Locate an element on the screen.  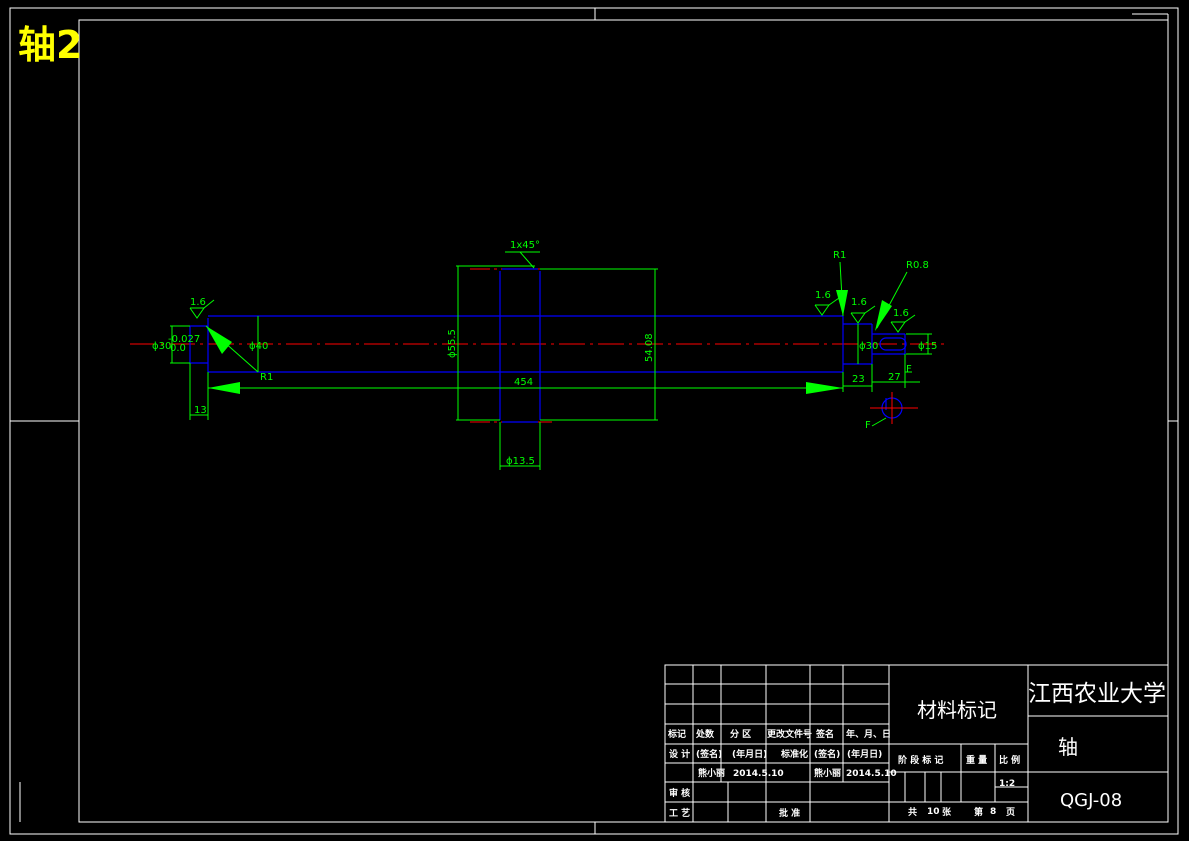
row-label-mark: 标记 is located at coordinates (676, 734).